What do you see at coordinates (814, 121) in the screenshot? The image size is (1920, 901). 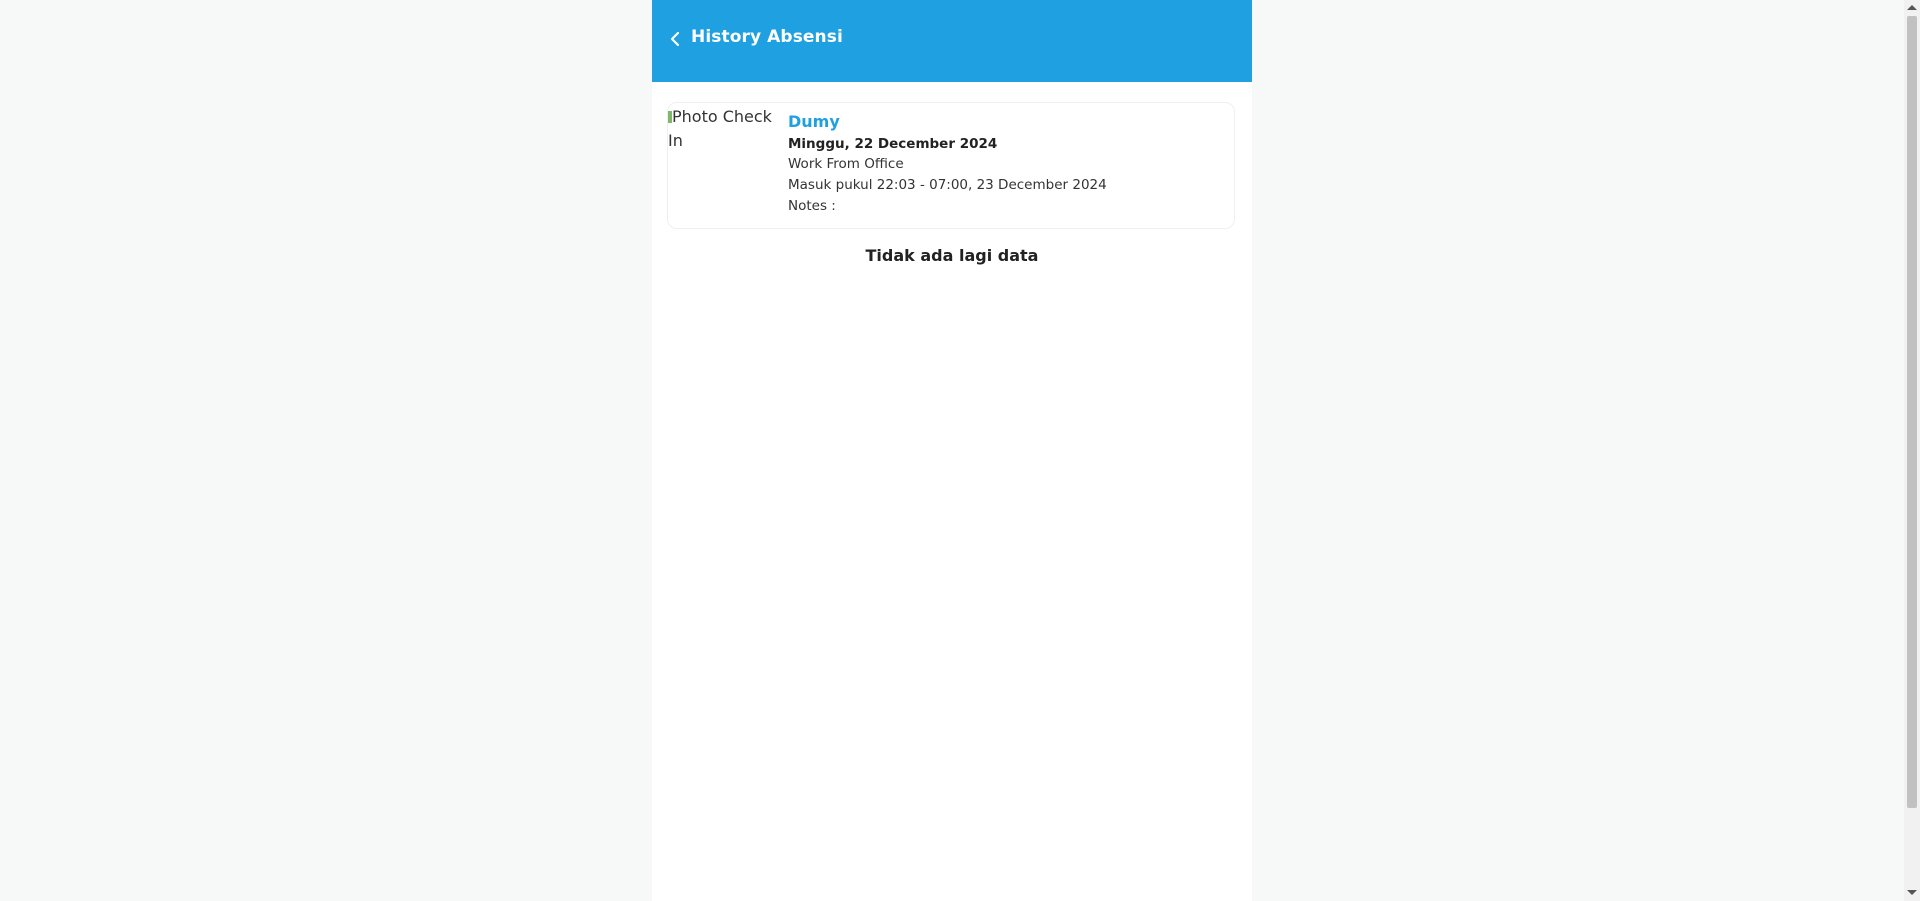 I see `employee-name: Dumy` at bounding box center [814, 121].